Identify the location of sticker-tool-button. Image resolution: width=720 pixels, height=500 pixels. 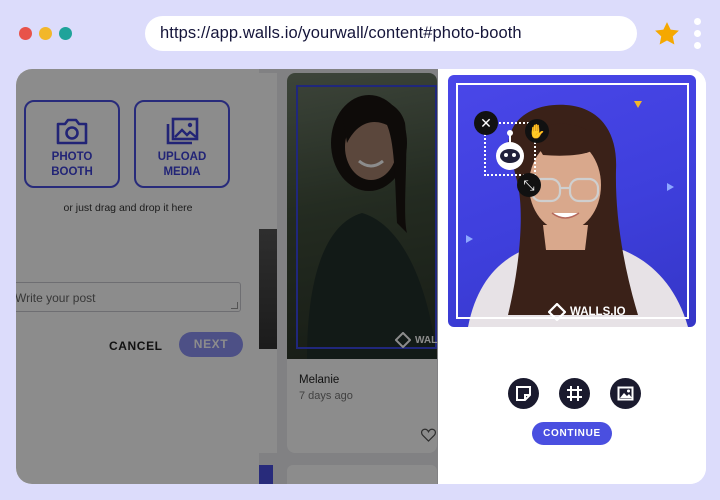
(523, 393).